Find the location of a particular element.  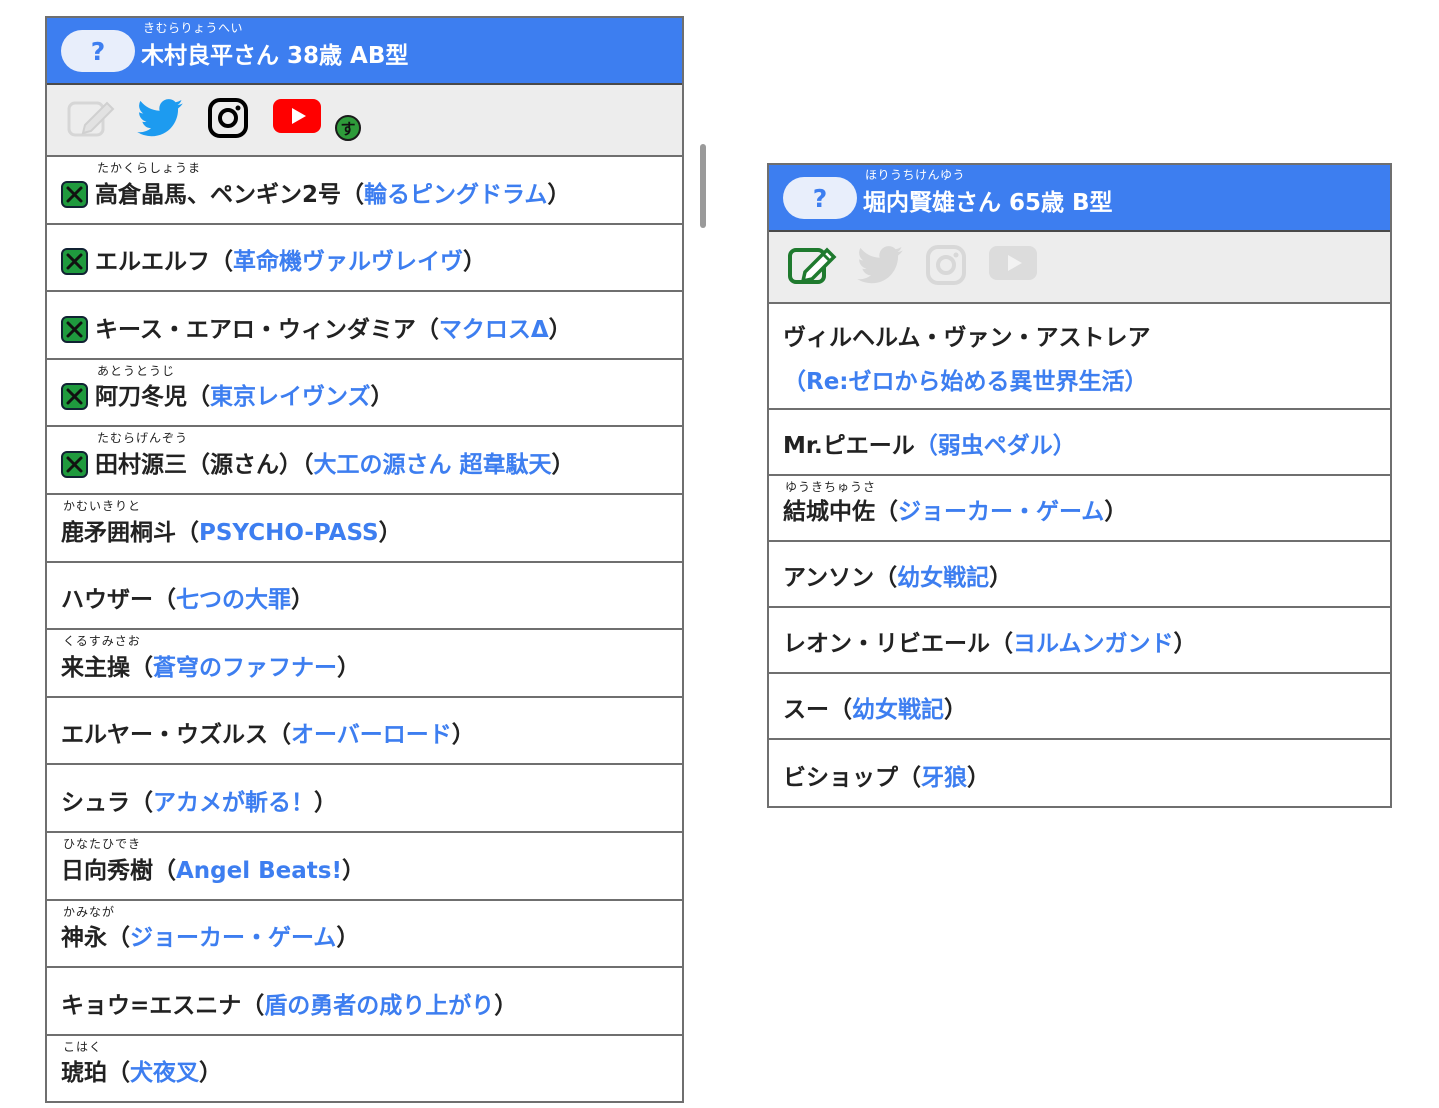

work-title-link: Angel Beats! is located at coordinates (259, 871).